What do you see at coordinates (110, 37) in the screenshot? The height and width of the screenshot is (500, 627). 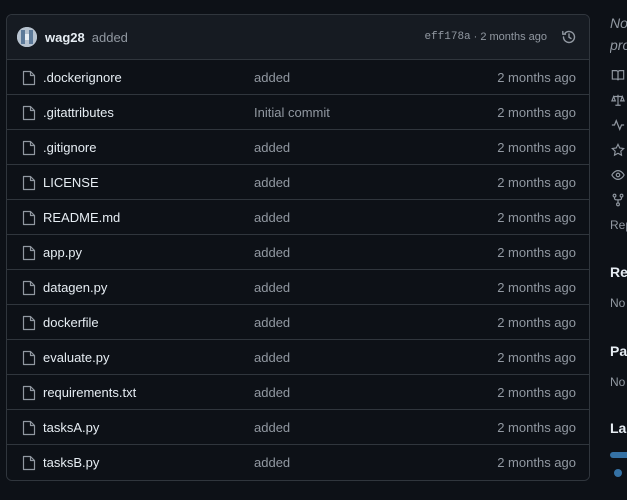 I see `commit-message-link: added` at bounding box center [110, 37].